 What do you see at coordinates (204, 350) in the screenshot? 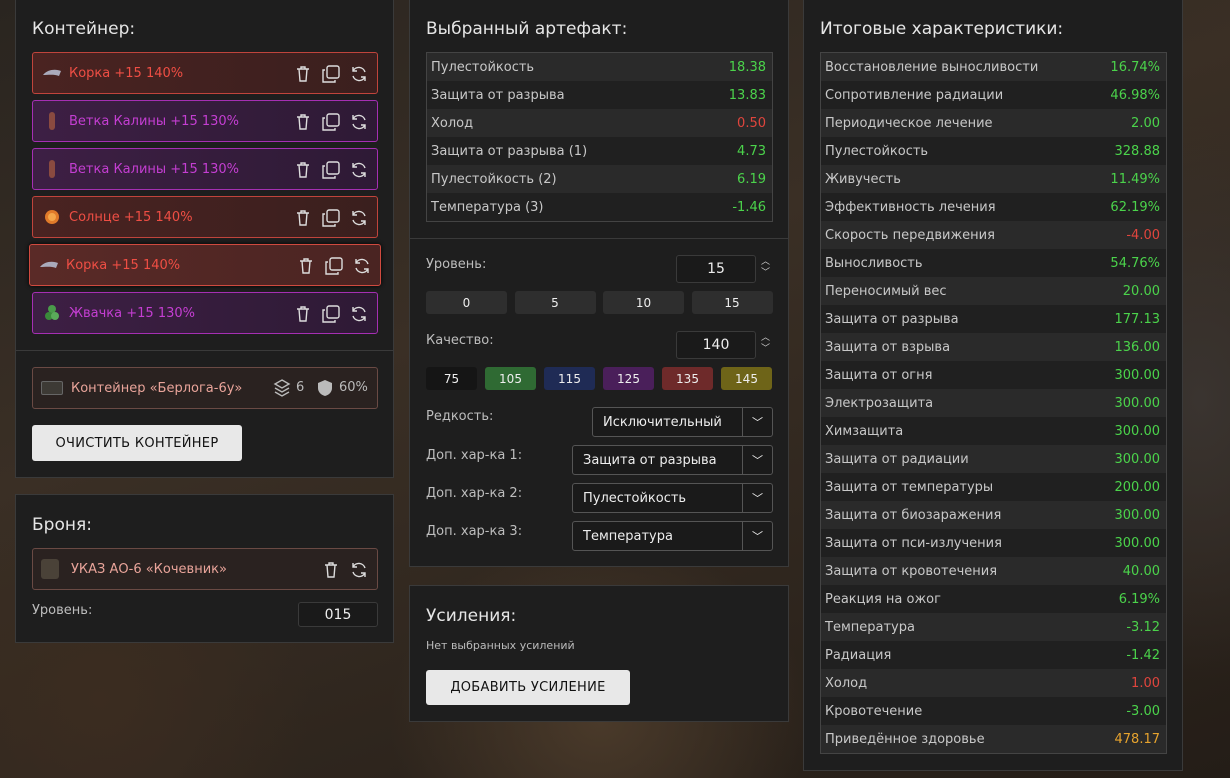
I see `divider` at bounding box center [204, 350].